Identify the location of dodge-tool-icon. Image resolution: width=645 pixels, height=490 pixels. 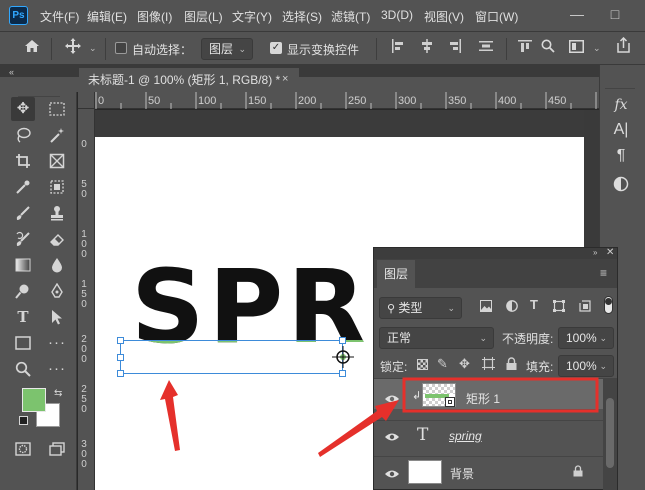
(23, 291).